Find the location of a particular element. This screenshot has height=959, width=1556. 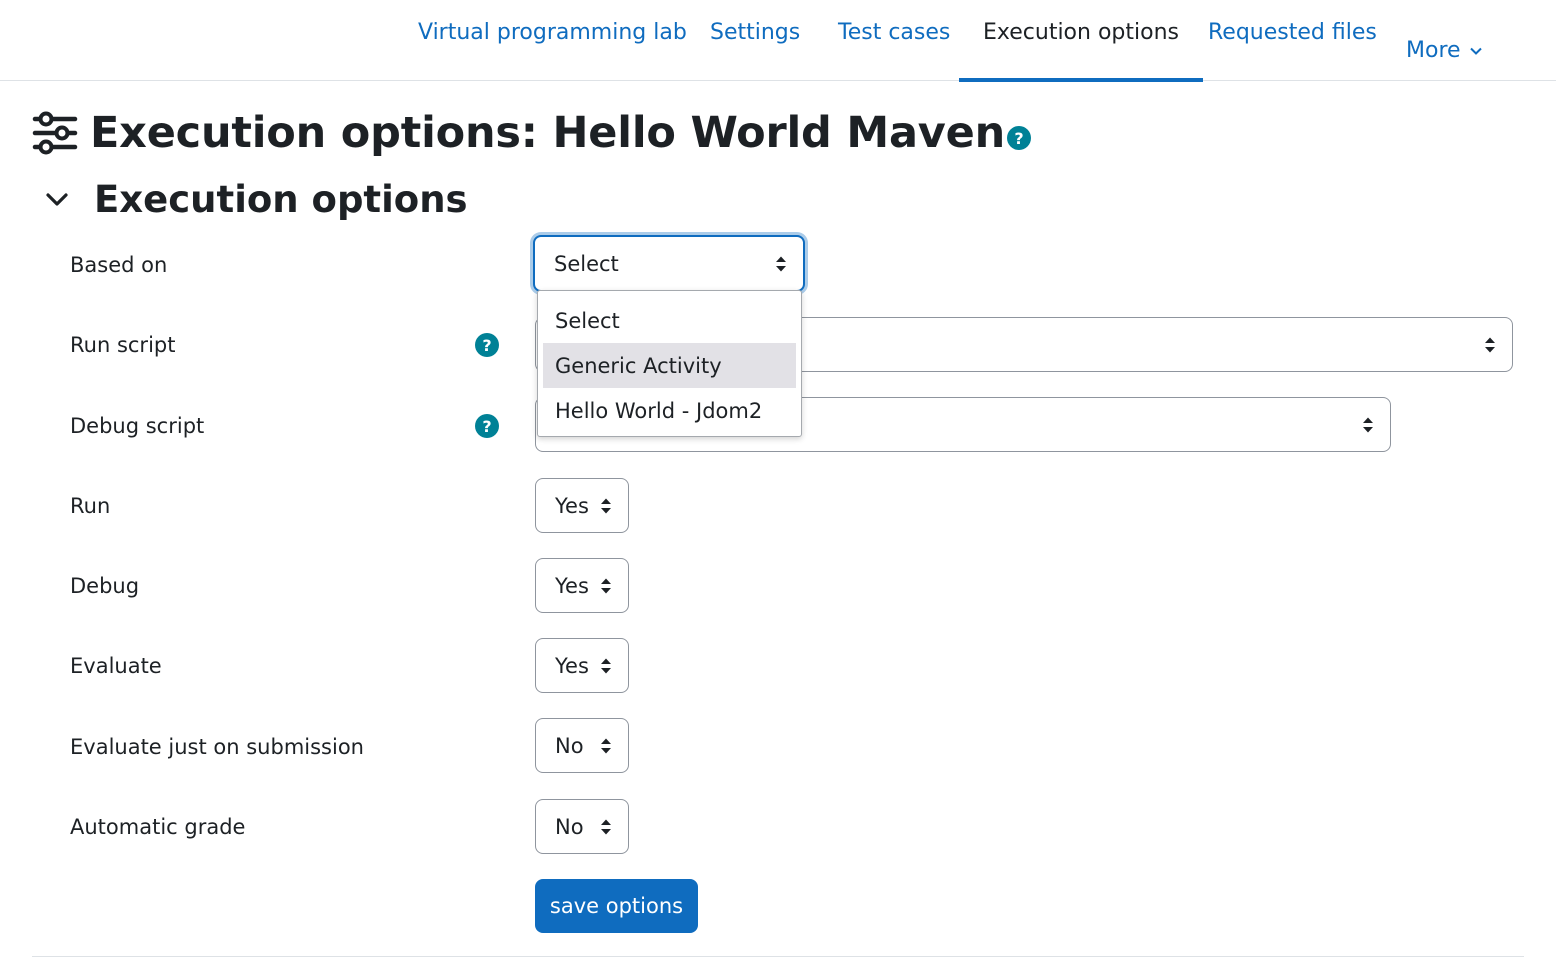

evaluate-label: Evaluate is located at coordinates (116, 666).